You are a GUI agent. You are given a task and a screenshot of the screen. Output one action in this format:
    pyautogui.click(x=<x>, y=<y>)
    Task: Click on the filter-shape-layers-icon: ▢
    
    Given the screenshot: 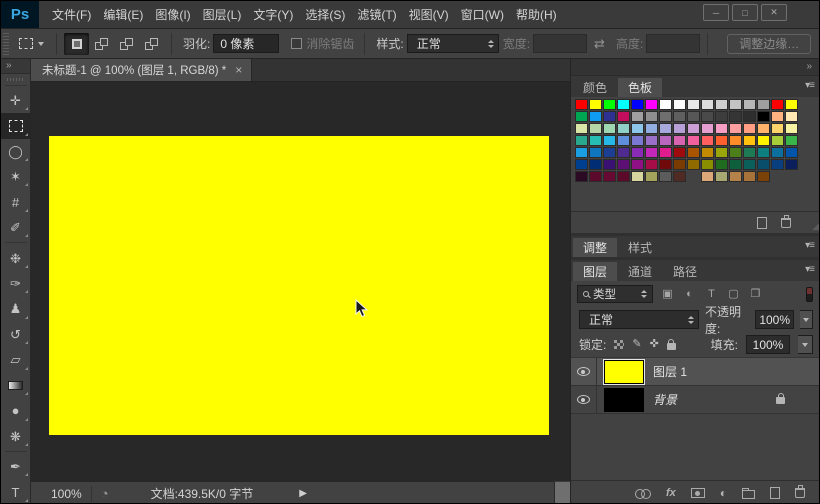 What is the action you would take?
    pyautogui.click(x=733, y=294)
    